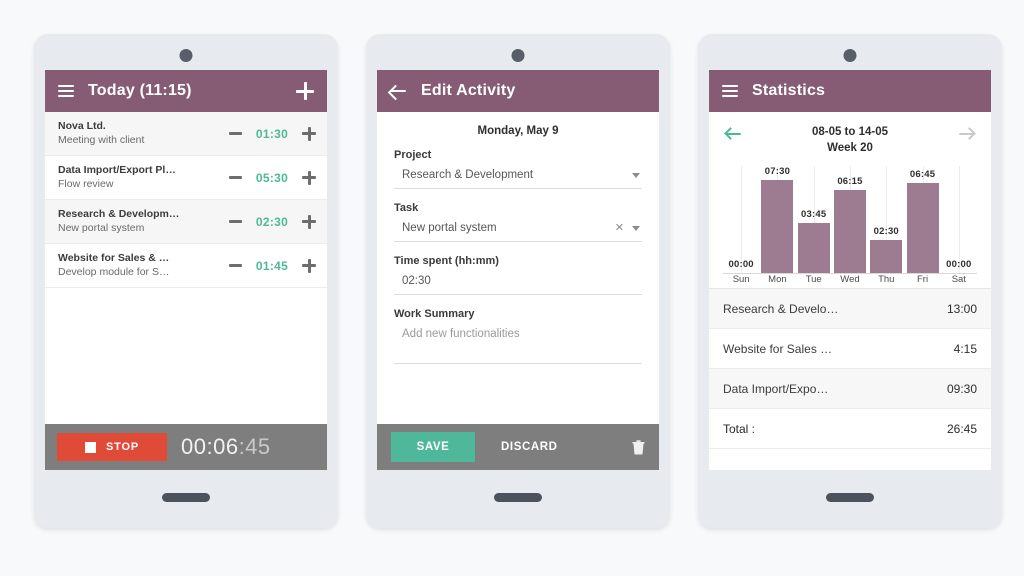 The image size is (1024, 576). What do you see at coordinates (468, 90) in the screenshot?
I see `page-title: Edit Activity` at bounding box center [468, 90].